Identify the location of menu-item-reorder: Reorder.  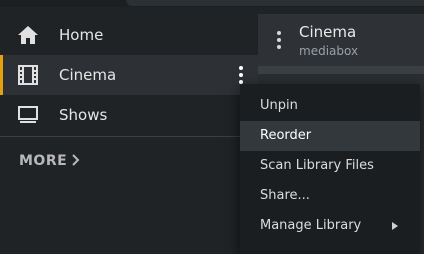
(330, 136).